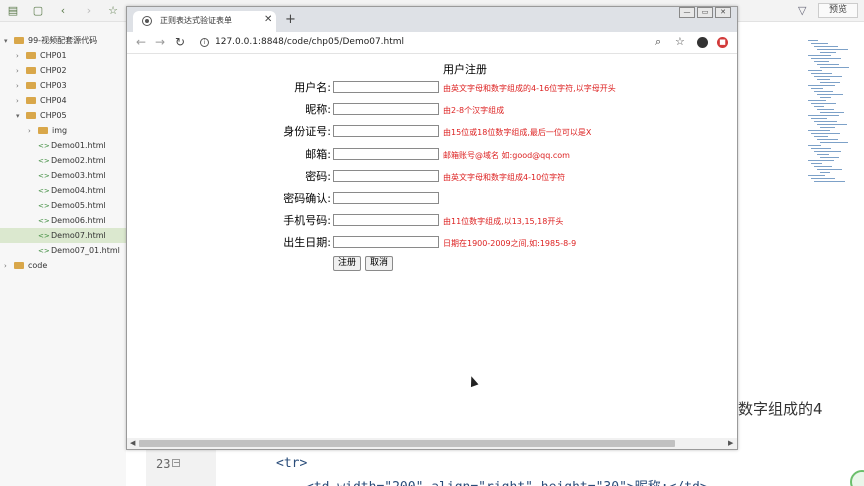 The width and height of the screenshot is (864, 486). Describe the element at coordinates (89, 11) in the screenshot. I see `forward-icon: ›` at that location.